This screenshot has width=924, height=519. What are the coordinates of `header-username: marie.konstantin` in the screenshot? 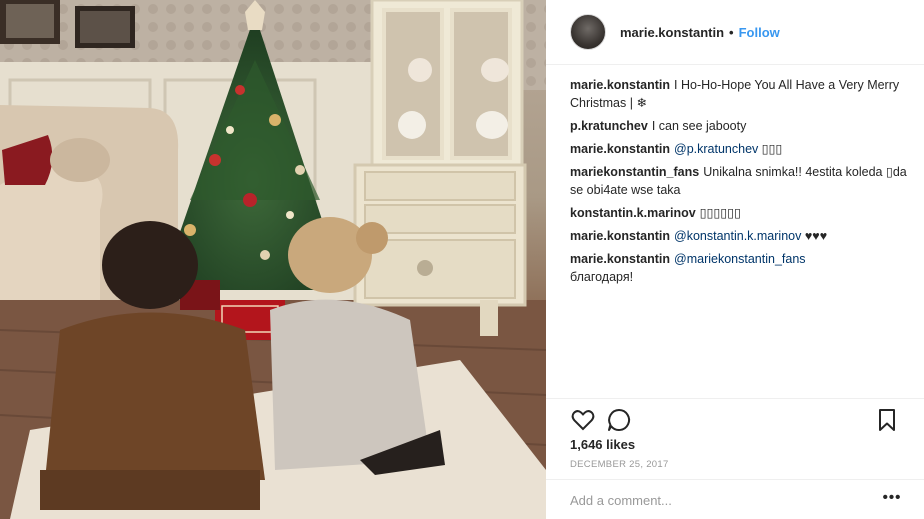 It's located at (672, 32).